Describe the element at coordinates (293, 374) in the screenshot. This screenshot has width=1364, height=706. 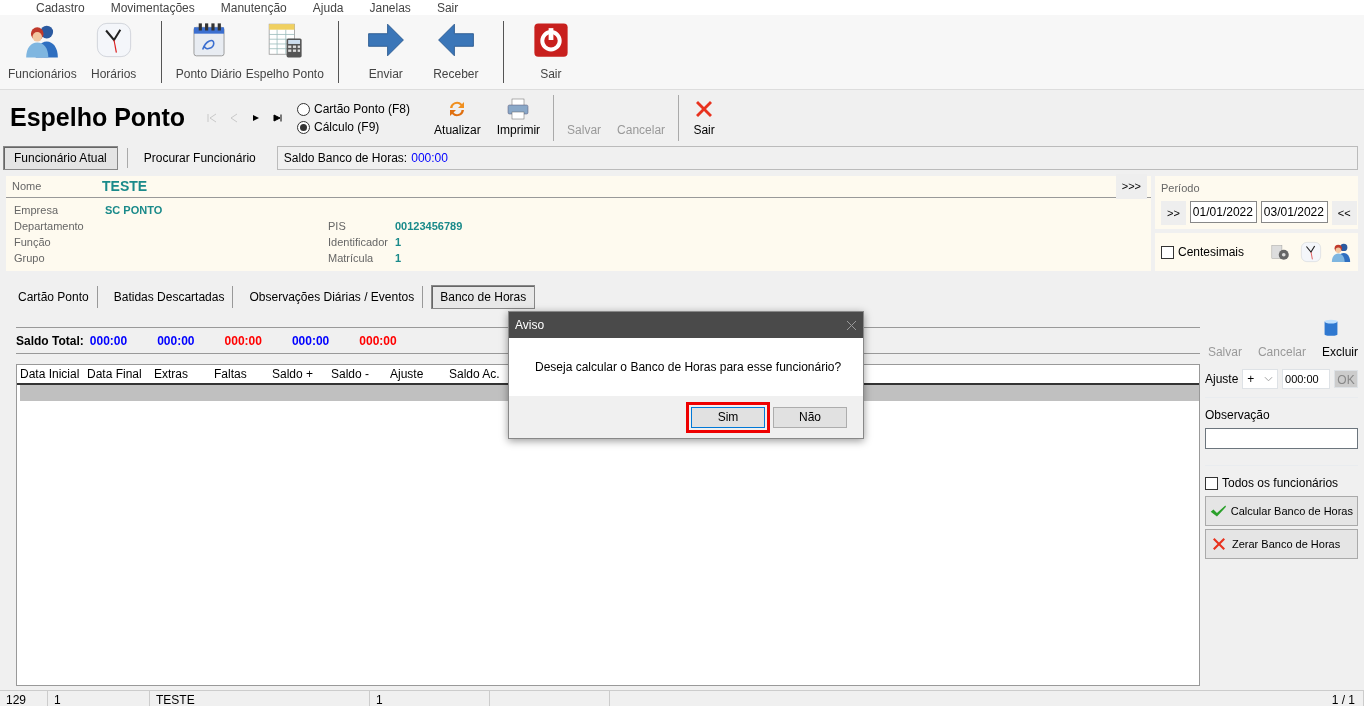
I see `column-header: Saldo +` at that location.